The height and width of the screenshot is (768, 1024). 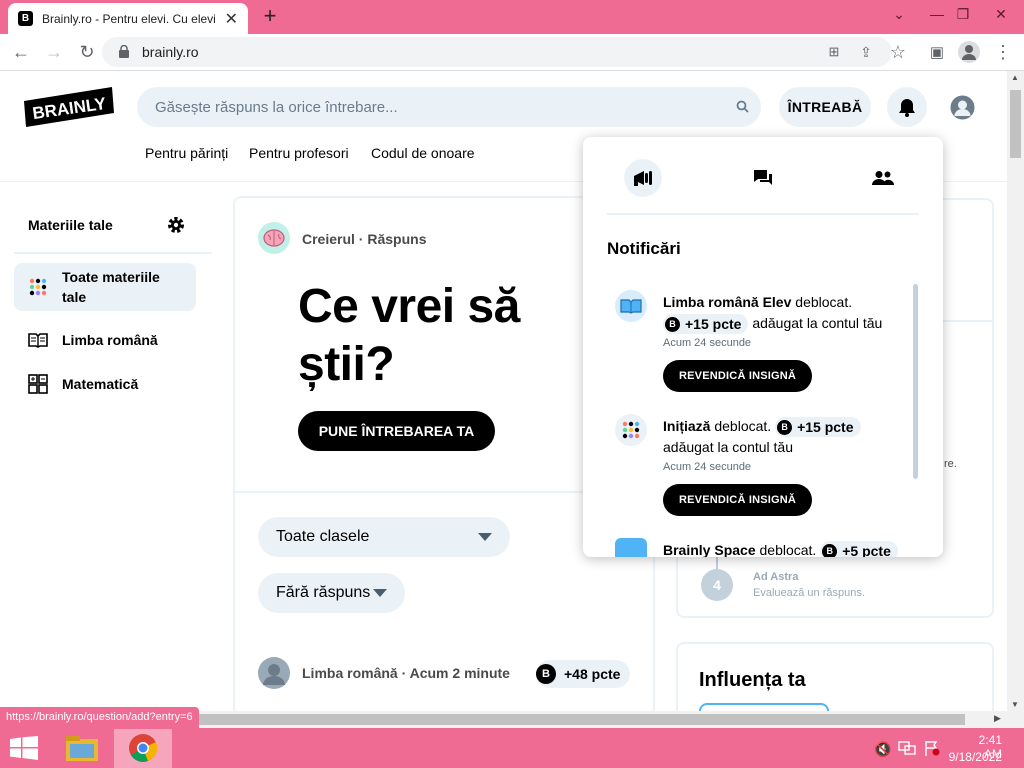 I want to click on vertical-scrollbar, so click(x=1015, y=391).